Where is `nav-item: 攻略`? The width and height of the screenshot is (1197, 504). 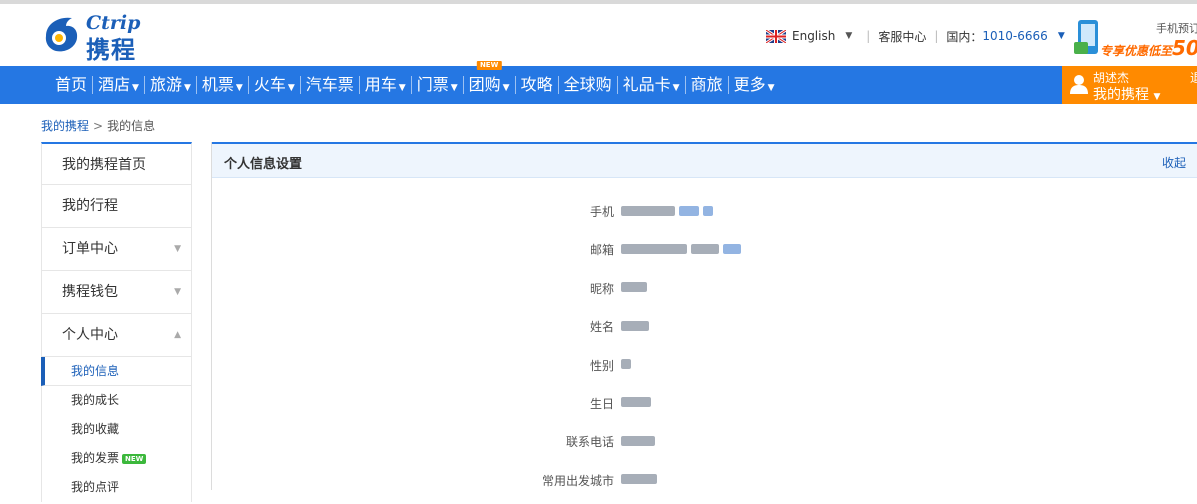 nav-item: 攻略 is located at coordinates (537, 85).